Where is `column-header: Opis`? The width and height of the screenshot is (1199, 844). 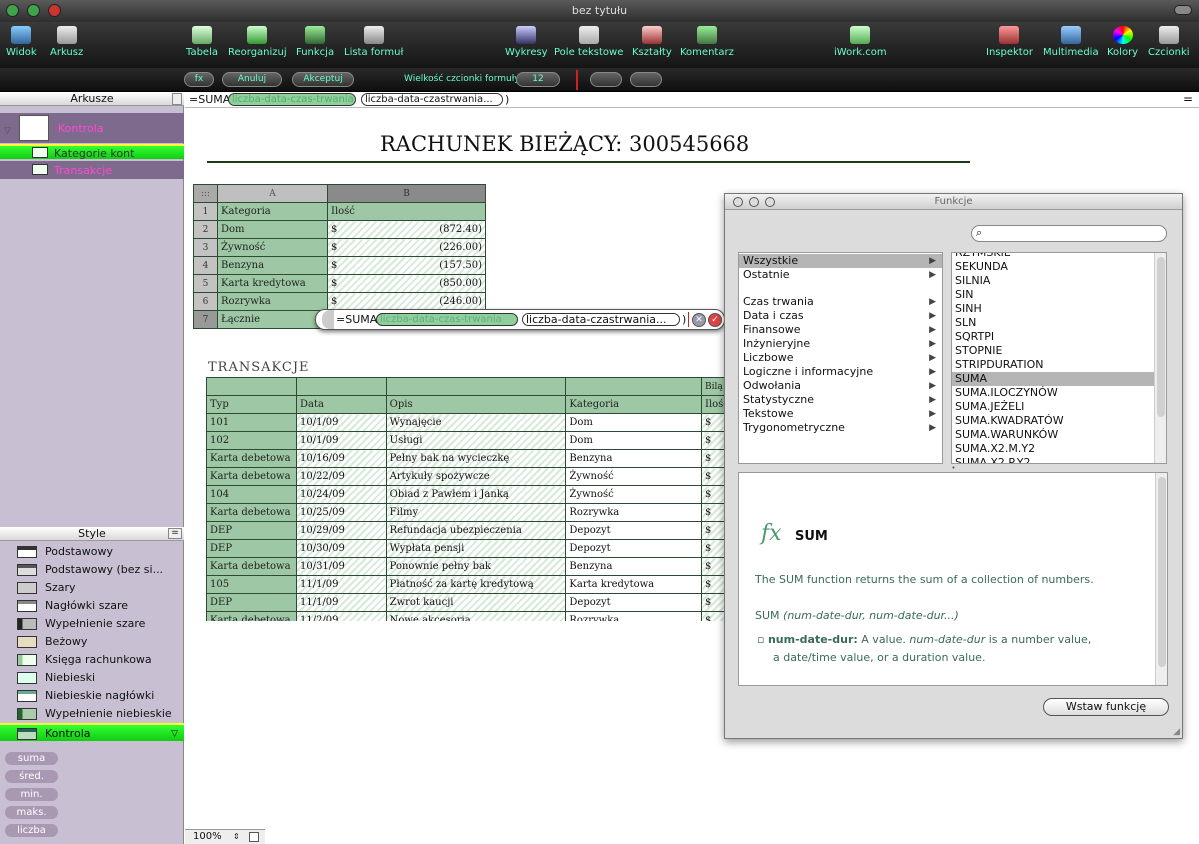 column-header: Opis is located at coordinates (476, 404).